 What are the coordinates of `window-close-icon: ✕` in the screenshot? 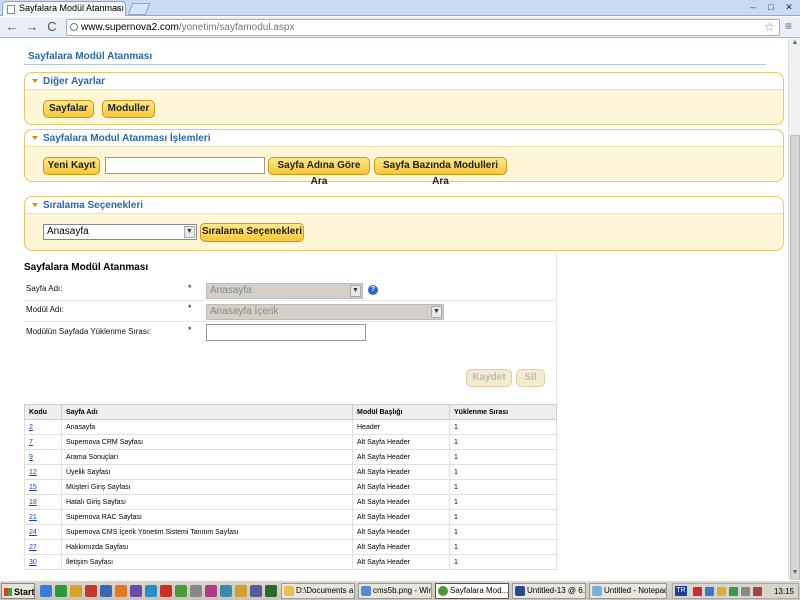 It's located at (789, 7).